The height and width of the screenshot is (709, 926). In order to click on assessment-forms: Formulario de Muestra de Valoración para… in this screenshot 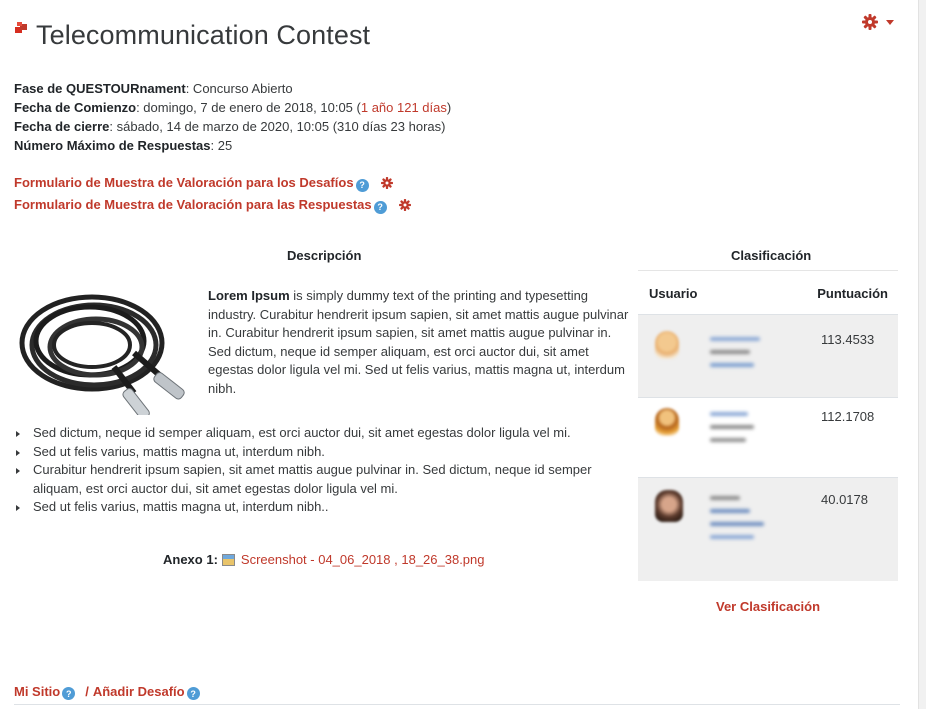, I will do `click(212, 194)`.